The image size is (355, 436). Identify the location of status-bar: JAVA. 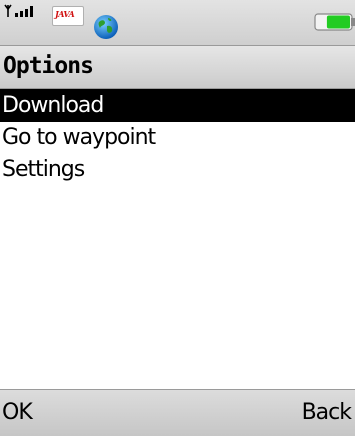
(177, 23).